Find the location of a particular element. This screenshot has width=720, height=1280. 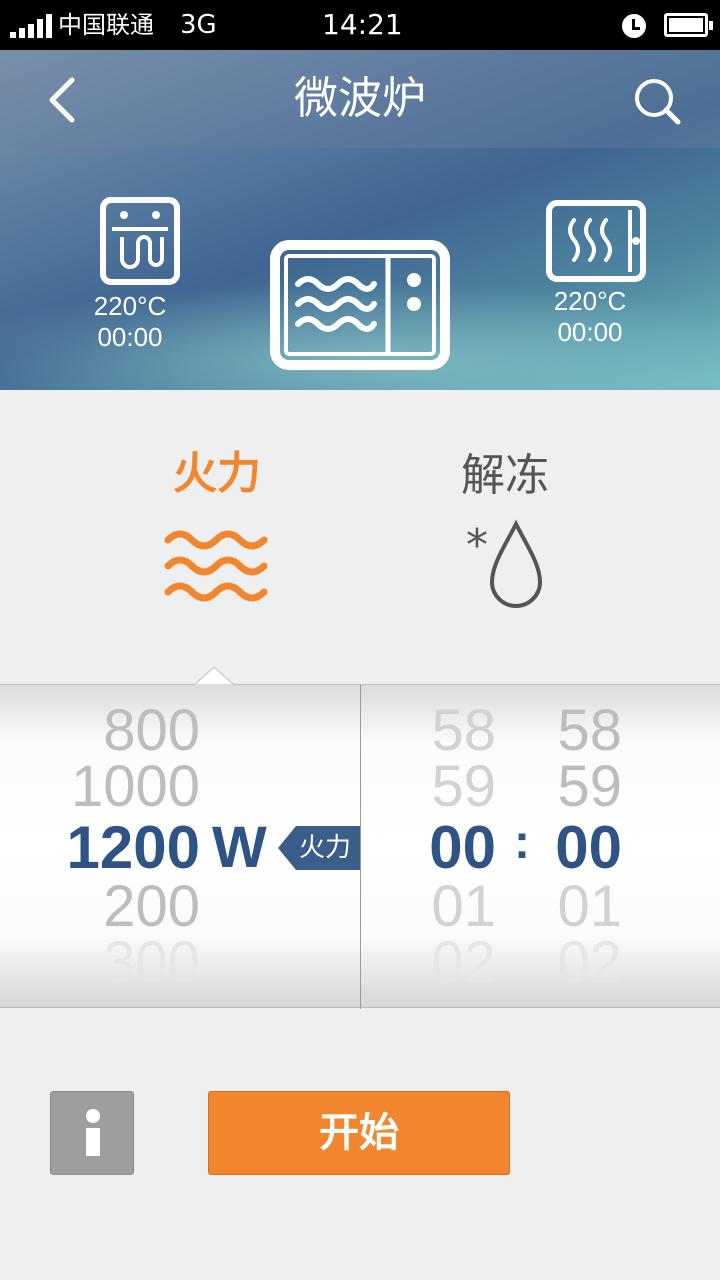

search-icon is located at coordinates (658, 102).